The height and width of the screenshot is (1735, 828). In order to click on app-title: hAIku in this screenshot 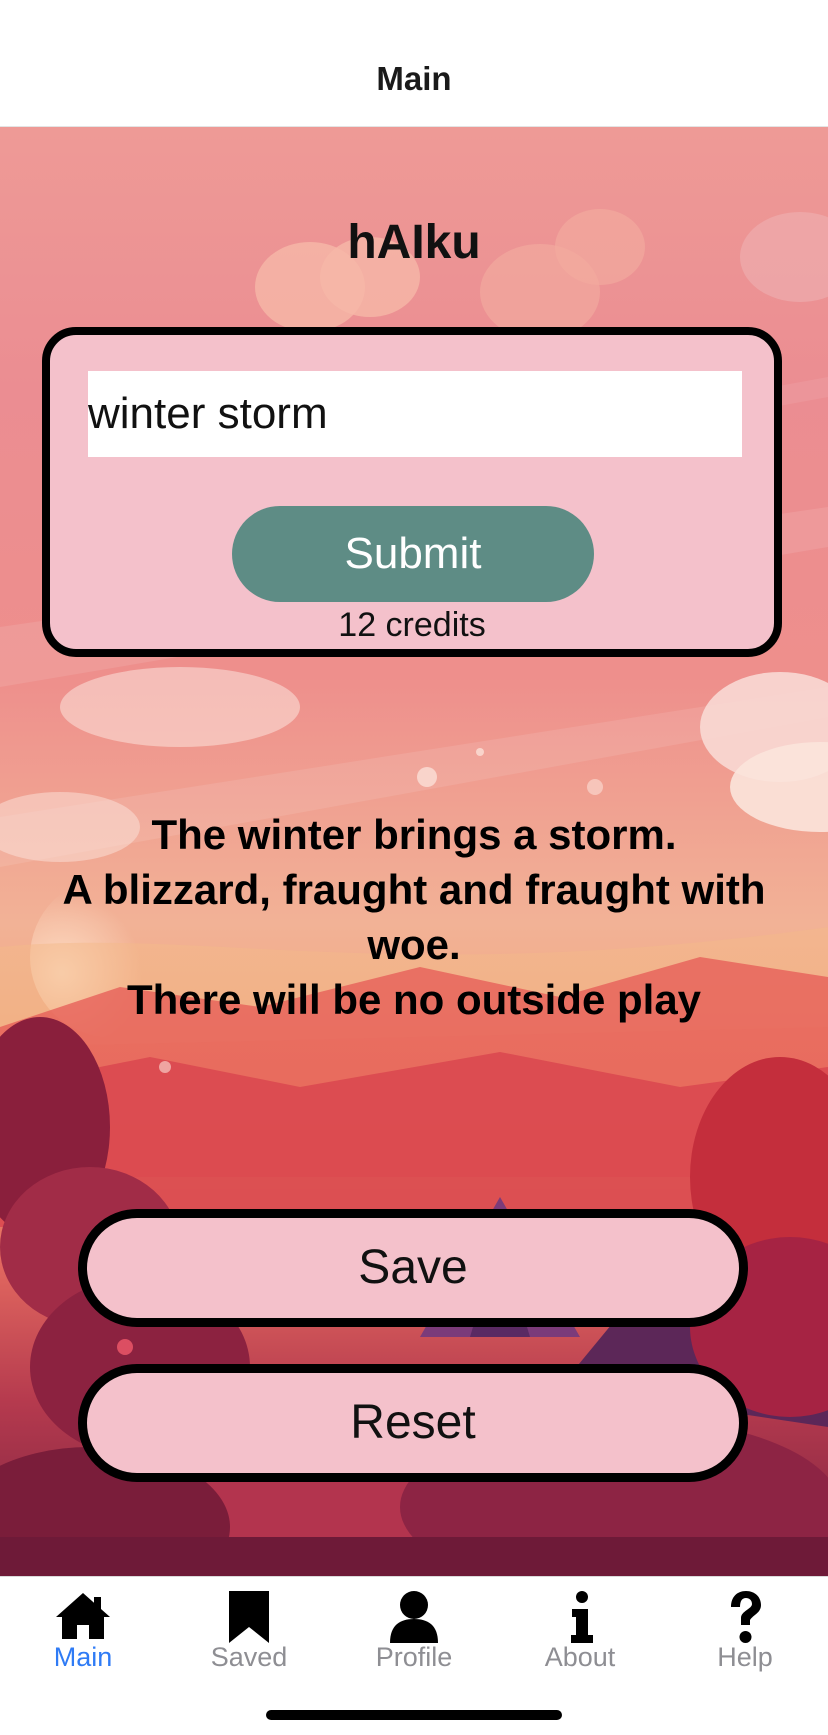, I will do `click(414, 242)`.